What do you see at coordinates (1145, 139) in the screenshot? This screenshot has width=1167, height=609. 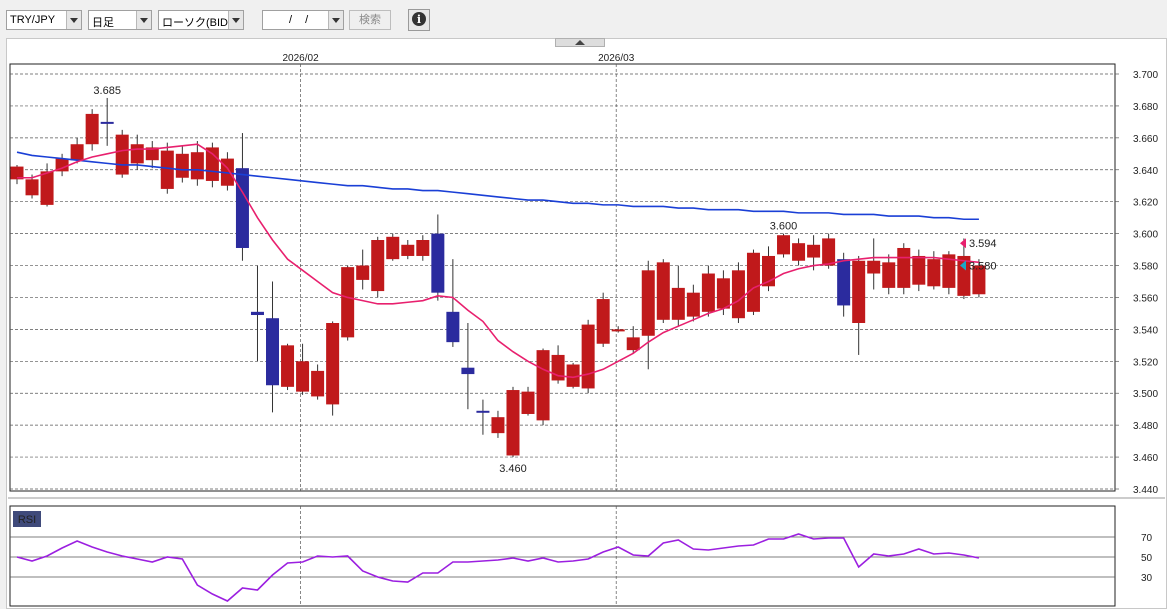 I see `y-tick-label: 3.660` at bounding box center [1145, 139].